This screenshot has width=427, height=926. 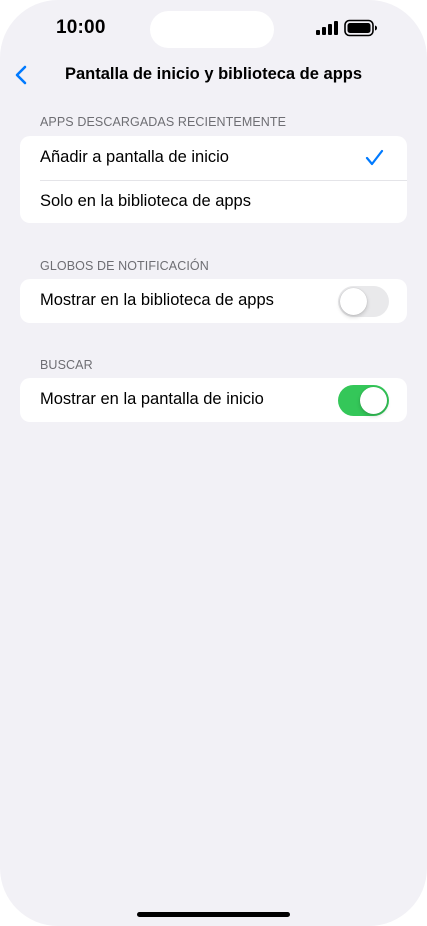 I want to click on option-add-to-home-screen: Añadir a pantalla de inicio, so click(x=213, y=158).